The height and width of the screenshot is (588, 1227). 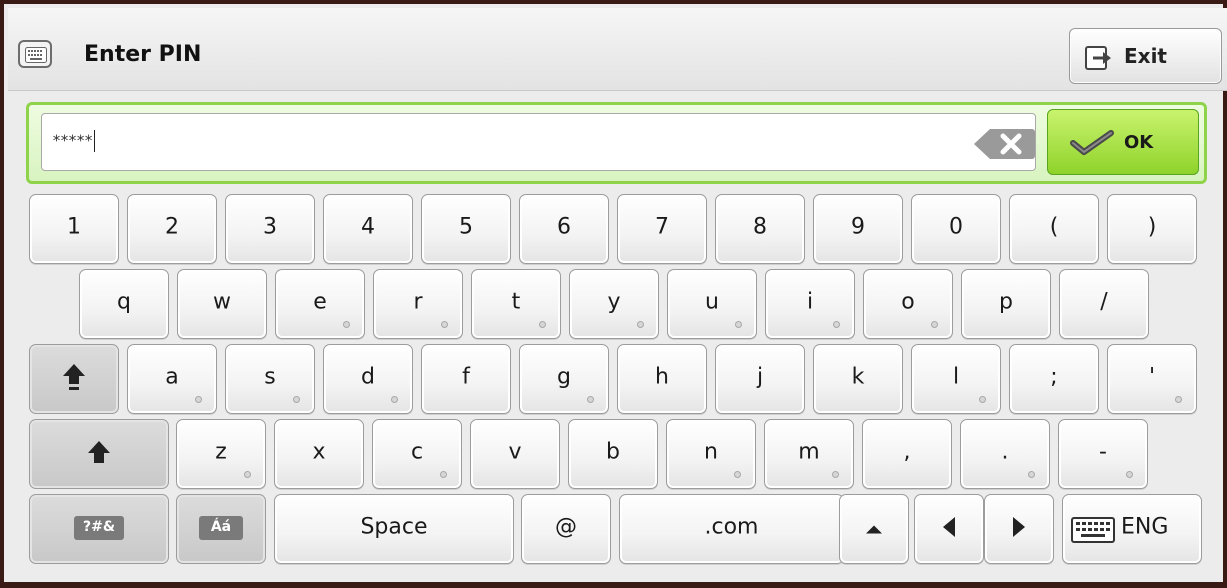 I want to click on key-label: 4, so click(x=368, y=227).